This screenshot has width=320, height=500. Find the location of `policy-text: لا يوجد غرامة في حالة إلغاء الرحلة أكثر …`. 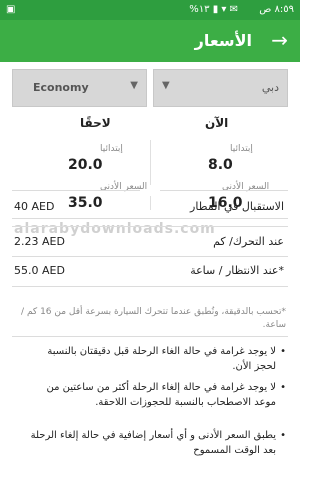

policy-text: لا يوجد غرامة في حالة إلغاء الرحلة أكثر … is located at coordinates (161, 395).